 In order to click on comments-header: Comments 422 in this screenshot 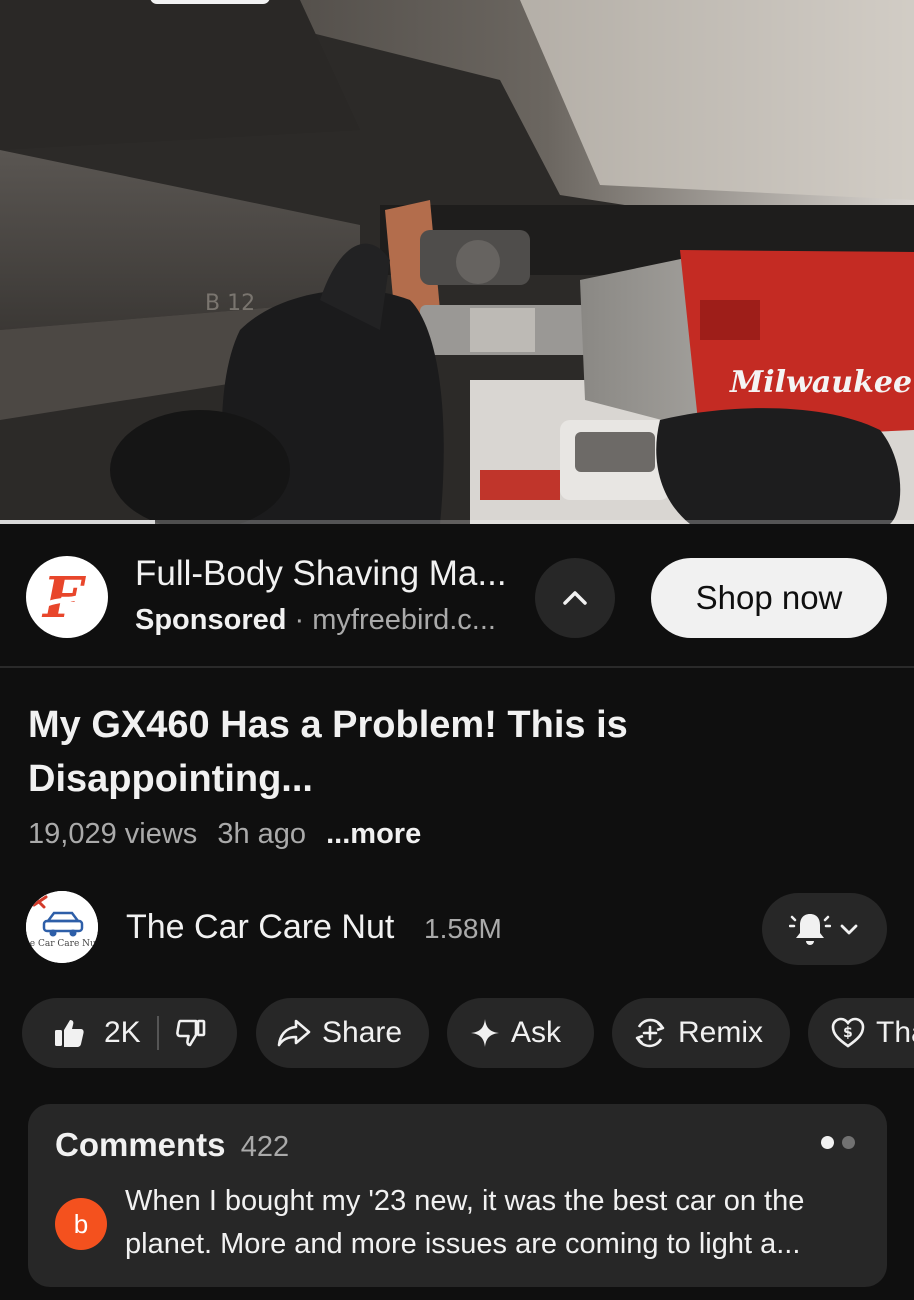, I will do `click(172, 1145)`.